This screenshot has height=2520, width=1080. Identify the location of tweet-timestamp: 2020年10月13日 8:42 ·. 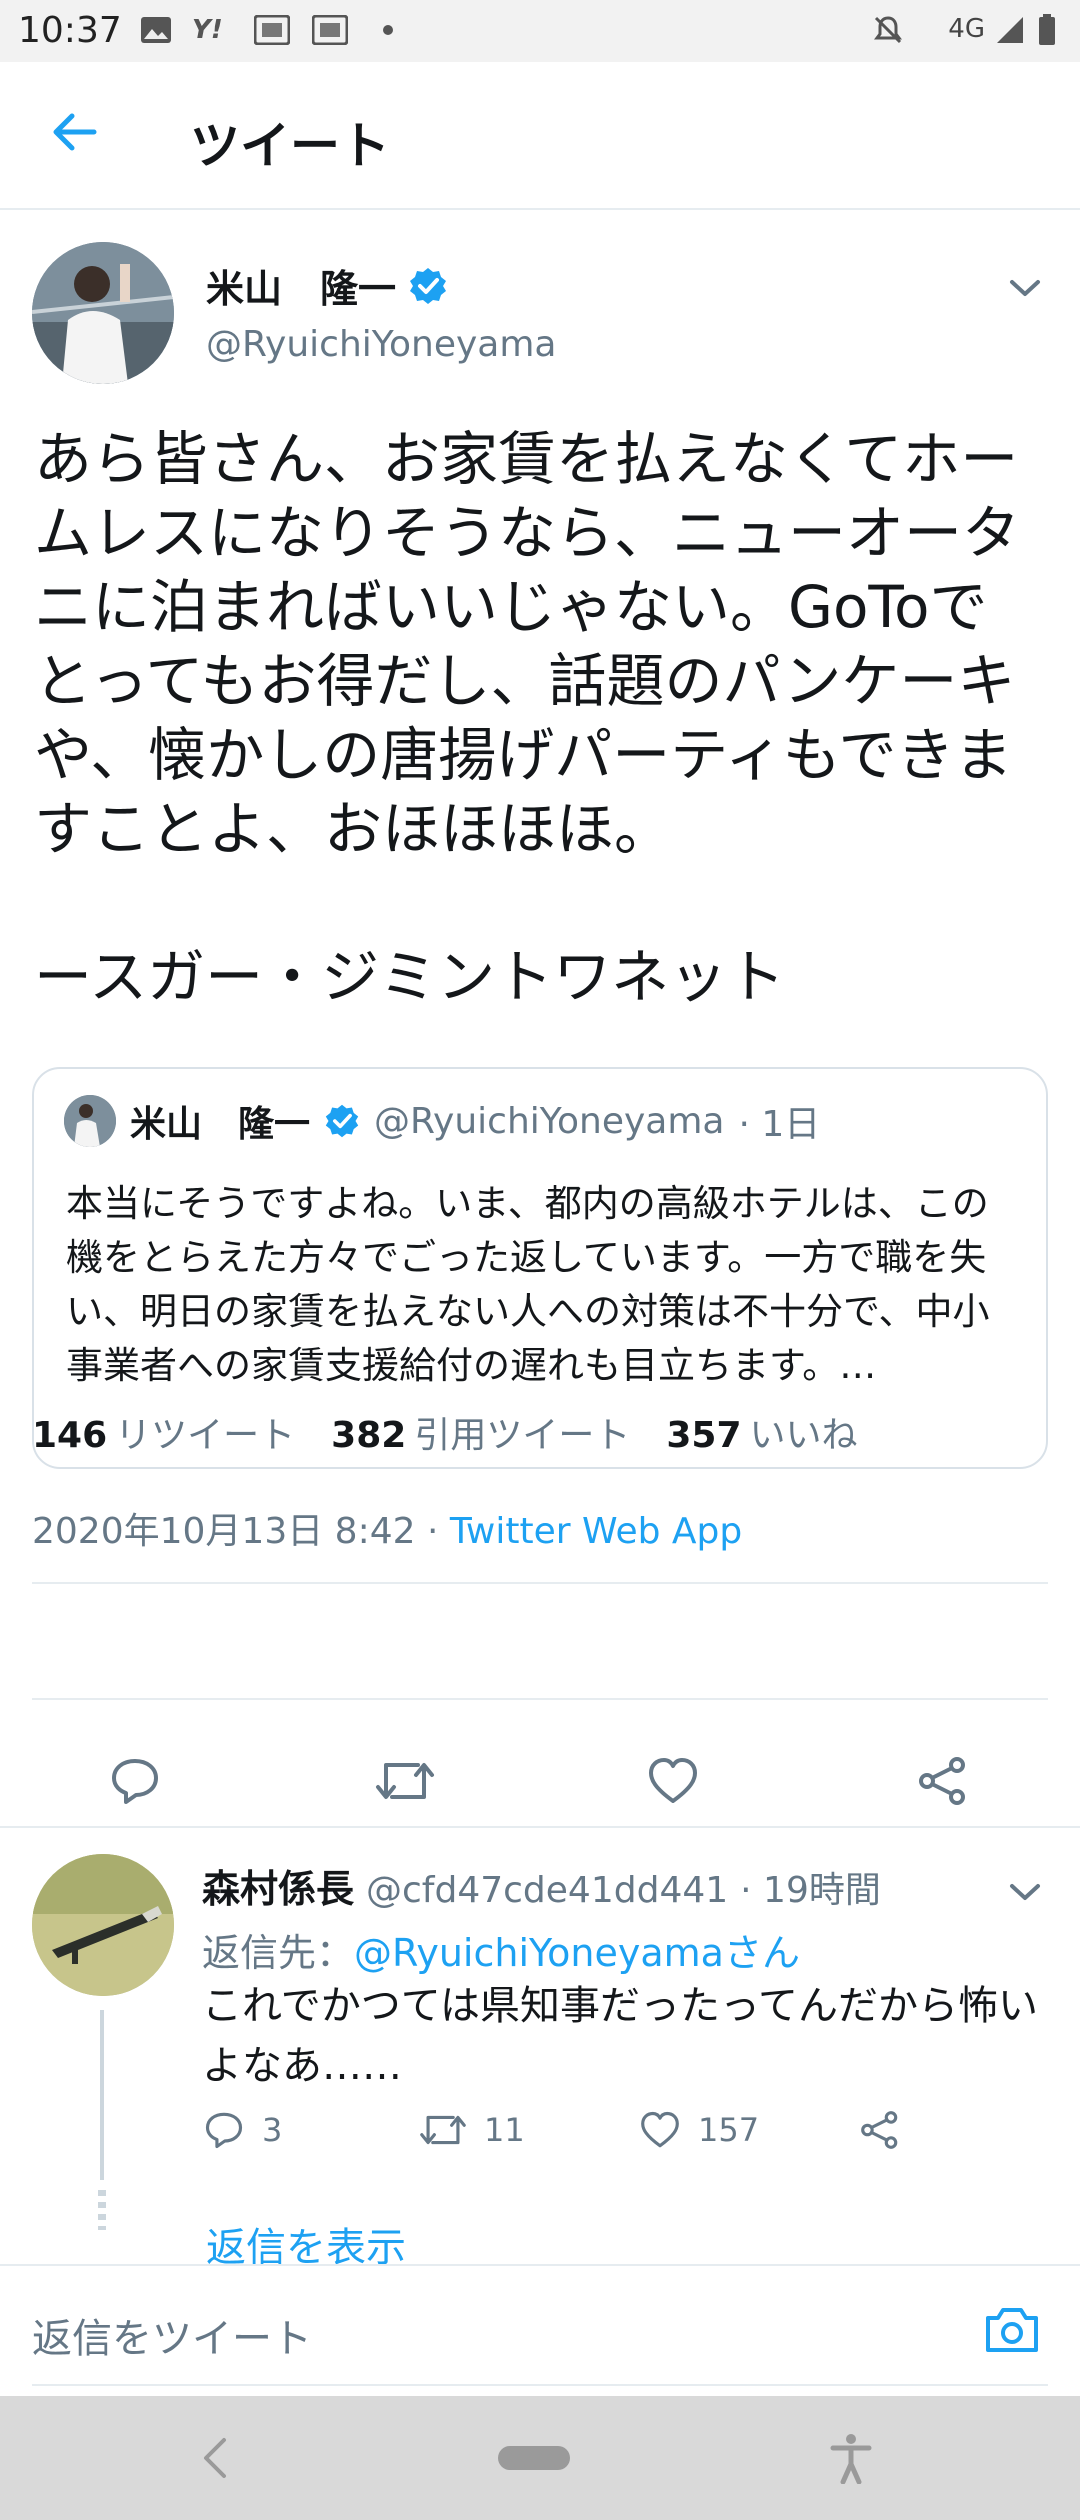
(241, 1531).